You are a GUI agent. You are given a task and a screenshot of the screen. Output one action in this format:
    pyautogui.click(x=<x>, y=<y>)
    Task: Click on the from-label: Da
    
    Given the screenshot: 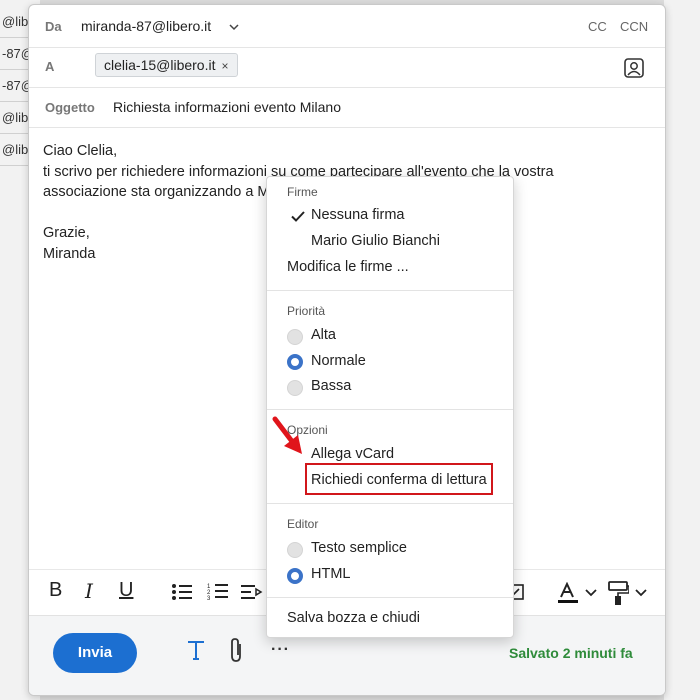 What is the action you would take?
    pyautogui.click(x=53, y=26)
    